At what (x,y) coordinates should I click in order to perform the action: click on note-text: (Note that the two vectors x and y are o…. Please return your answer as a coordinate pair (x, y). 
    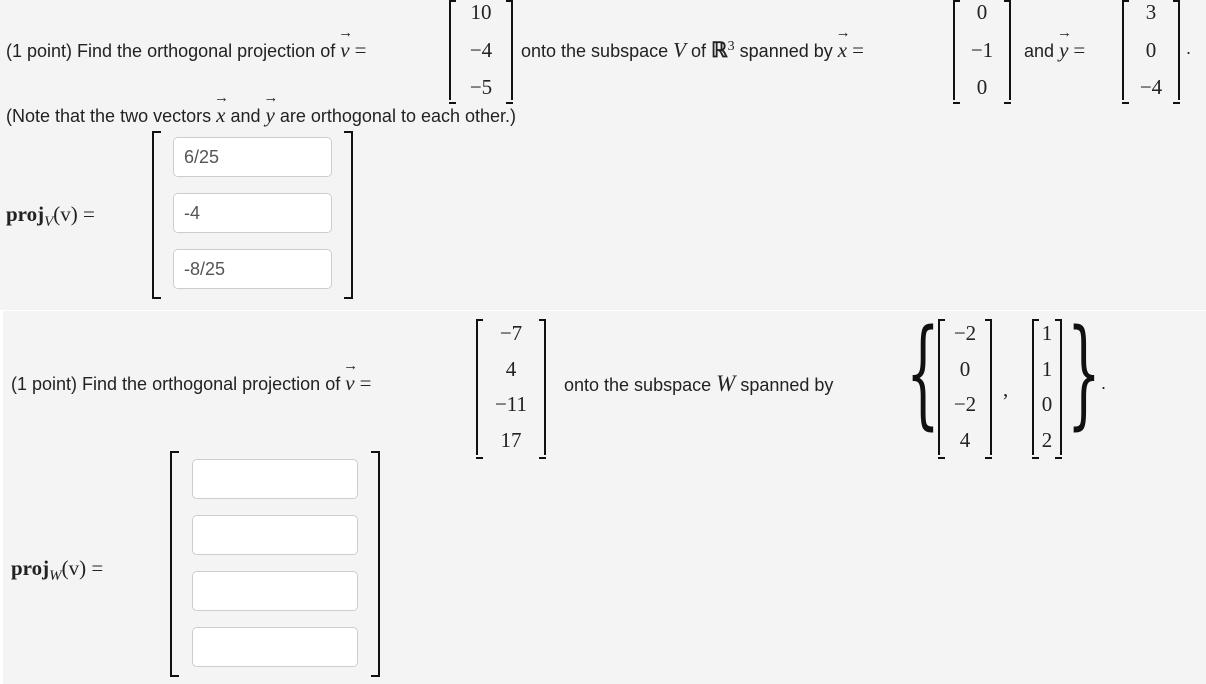
    Looking at the image, I should click on (261, 115).